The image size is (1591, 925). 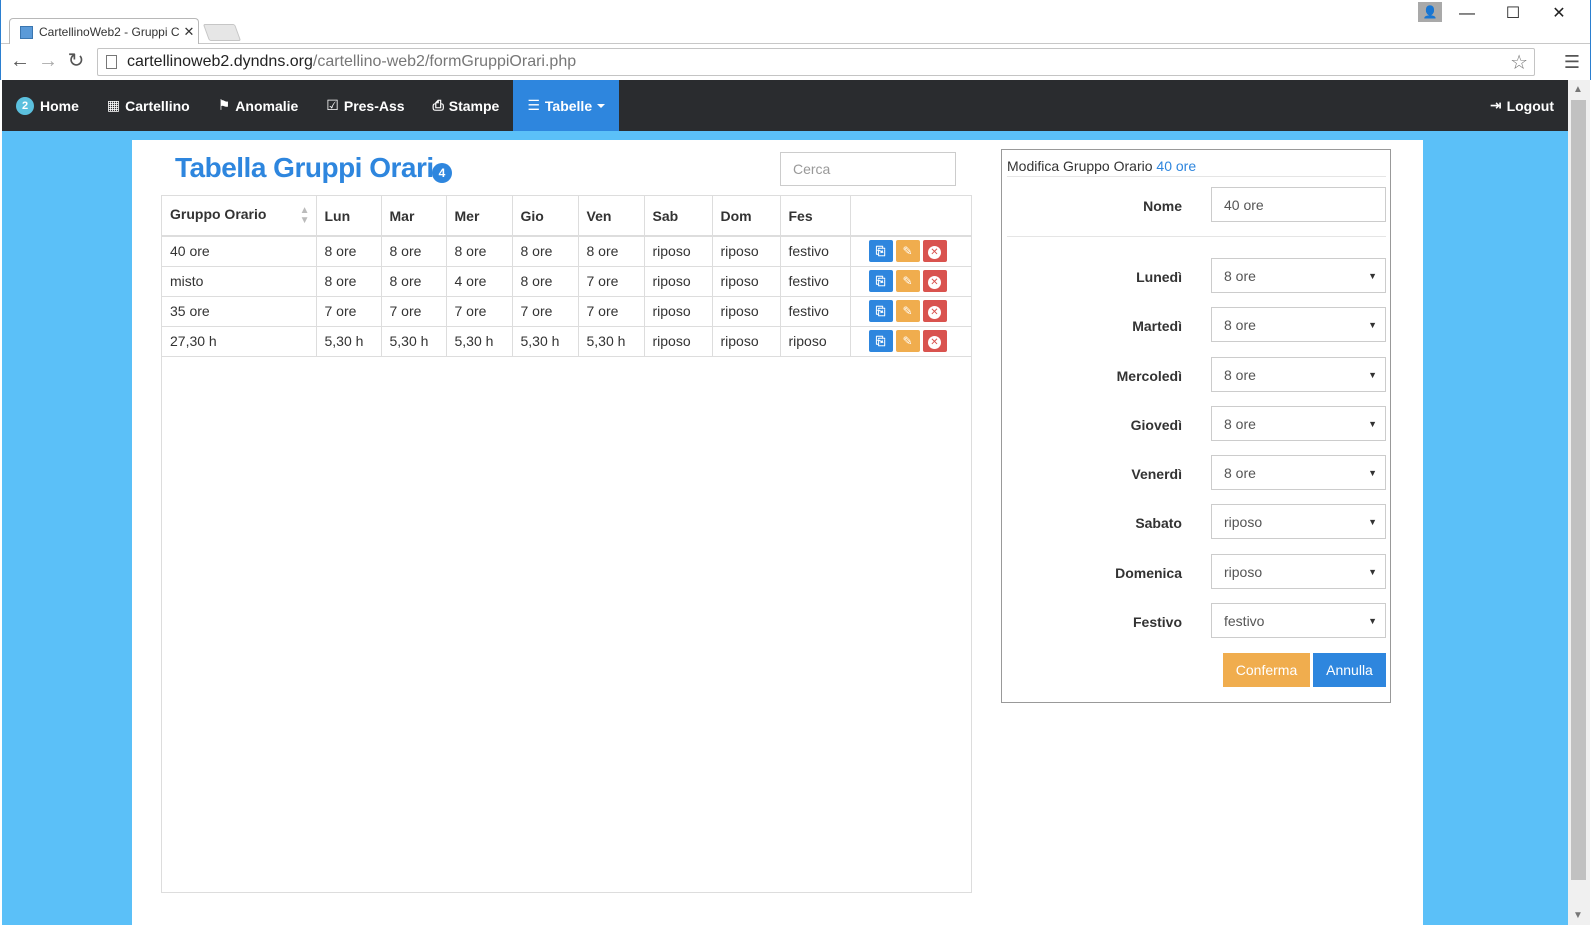 What do you see at coordinates (374, 105) in the screenshot?
I see `nav-pres-ass-label: Pres-Ass` at bounding box center [374, 105].